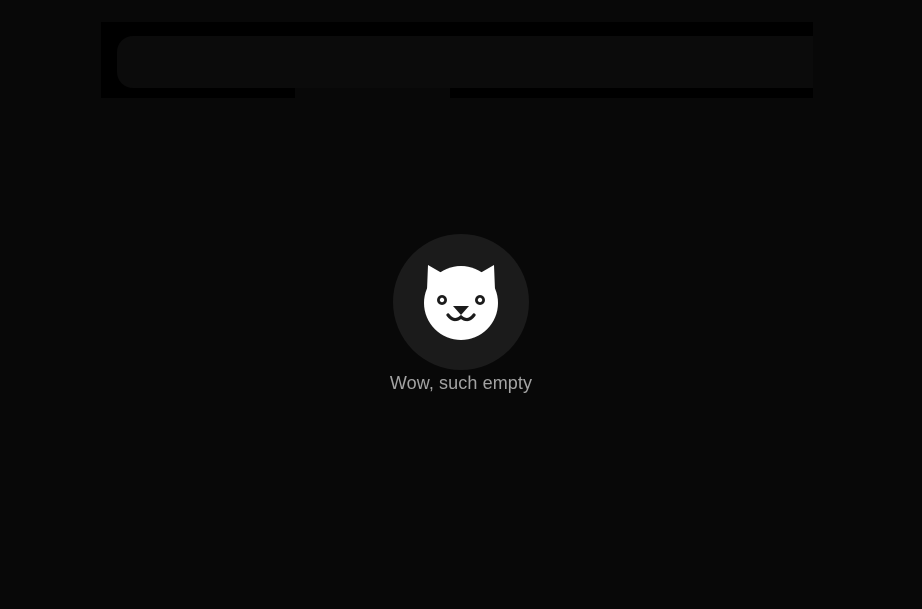 This screenshot has width=922, height=609. I want to click on search-input, so click(465, 62).